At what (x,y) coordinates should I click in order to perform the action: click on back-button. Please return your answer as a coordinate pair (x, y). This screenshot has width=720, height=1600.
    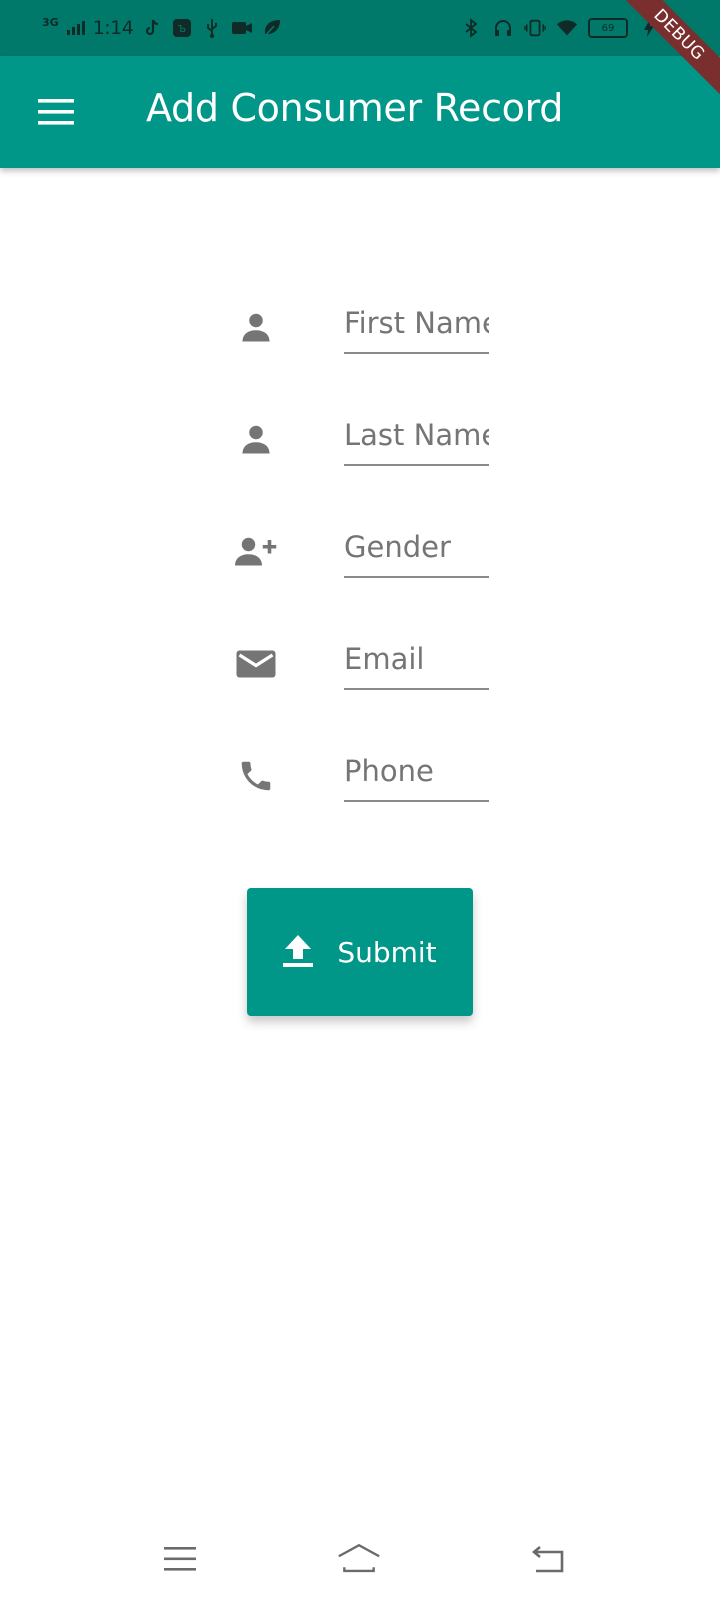
    Looking at the image, I should click on (548, 1559).